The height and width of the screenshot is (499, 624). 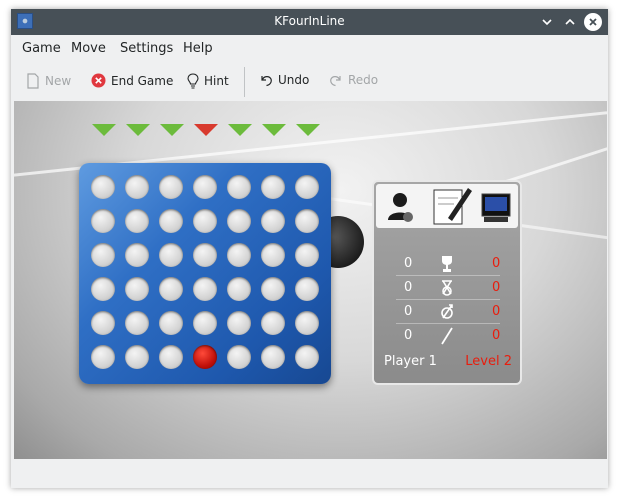 What do you see at coordinates (496, 207) in the screenshot?
I see `computer-icon` at bounding box center [496, 207].